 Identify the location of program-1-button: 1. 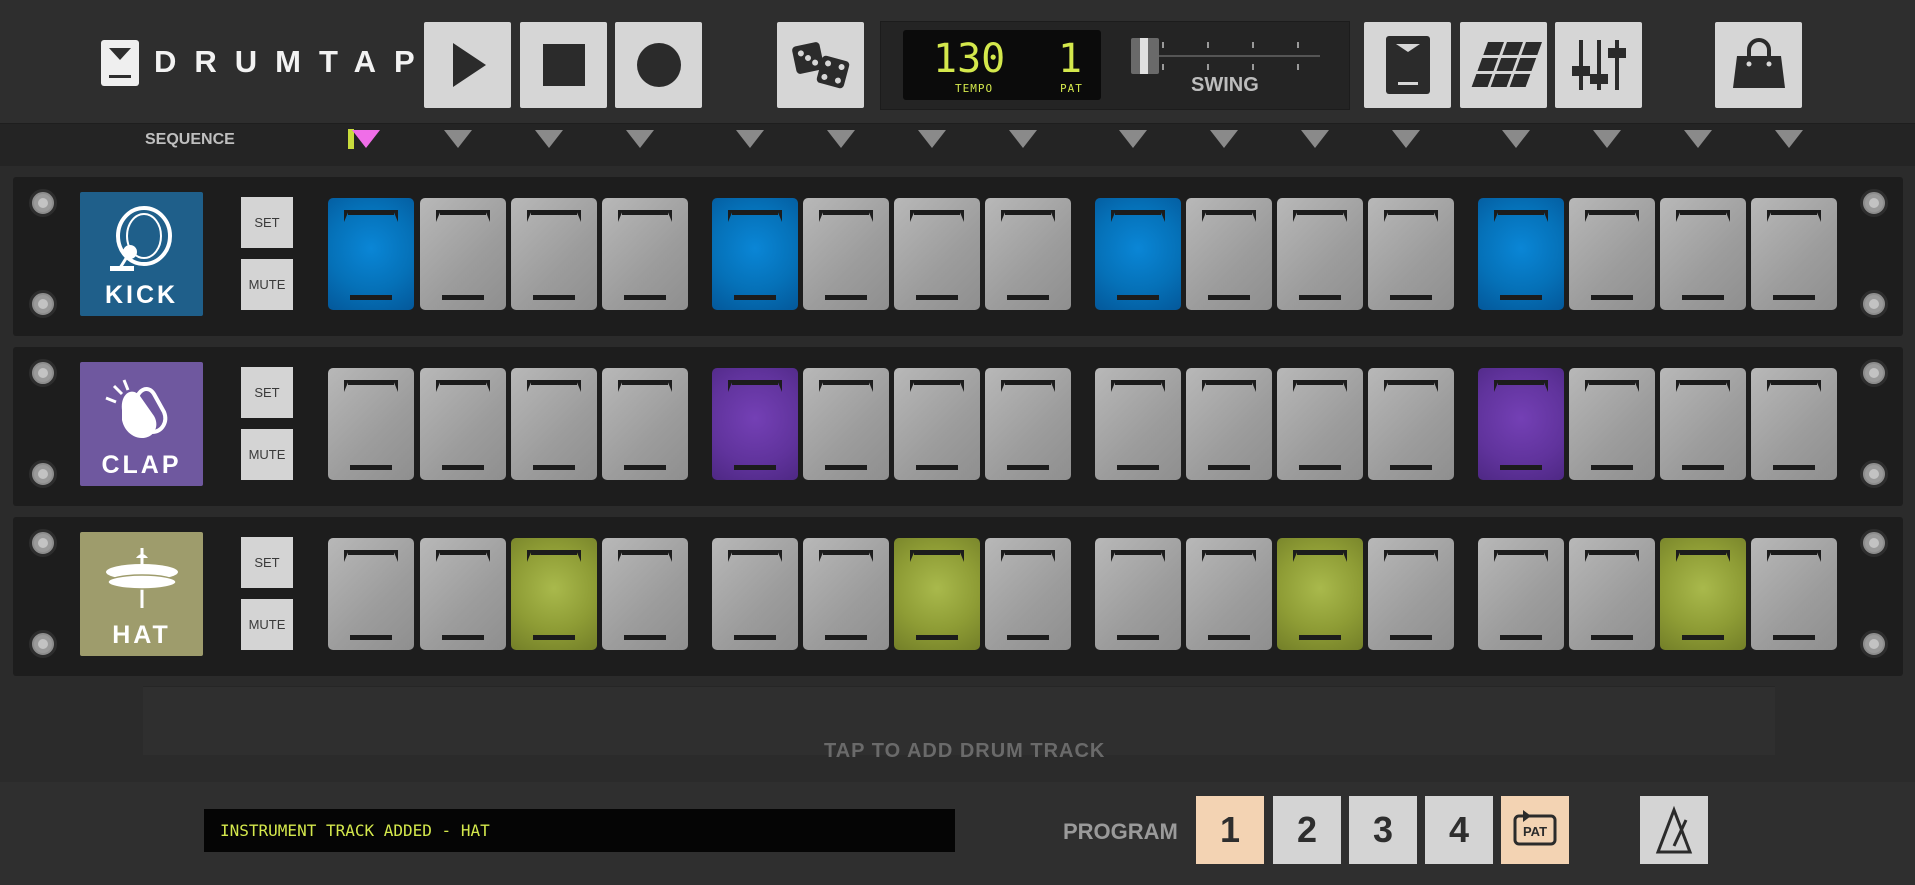
(1230, 830).